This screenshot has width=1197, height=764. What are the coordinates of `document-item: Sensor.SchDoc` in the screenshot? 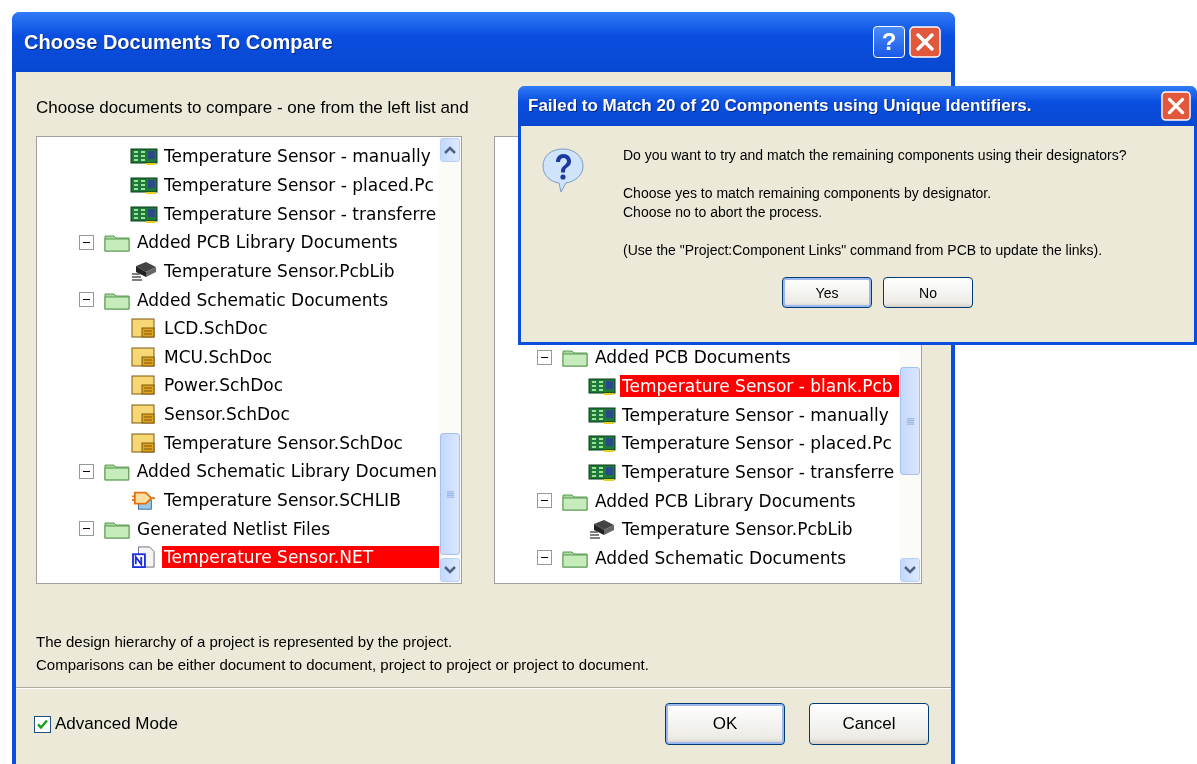 It's located at (227, 414).